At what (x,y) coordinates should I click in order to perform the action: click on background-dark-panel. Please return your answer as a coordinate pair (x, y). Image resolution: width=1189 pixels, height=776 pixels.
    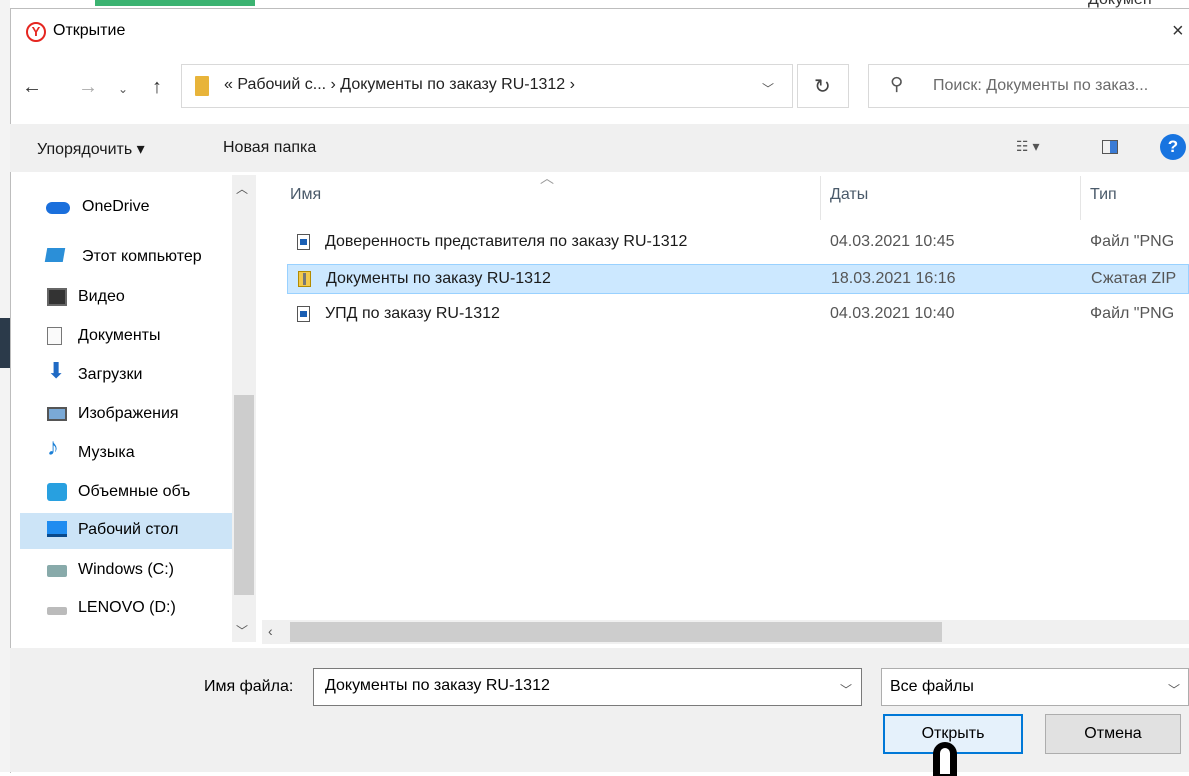
    Looking at the image, I should click on (5, 343).